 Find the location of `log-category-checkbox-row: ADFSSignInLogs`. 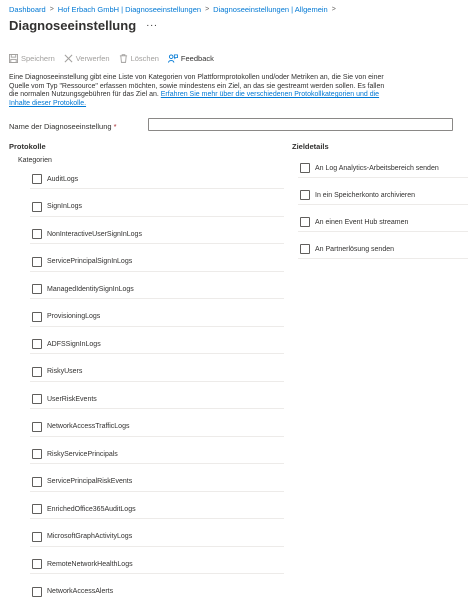

log-category-checkbox-row: ADFSSignInLogs is located at coordinates (66, 344).